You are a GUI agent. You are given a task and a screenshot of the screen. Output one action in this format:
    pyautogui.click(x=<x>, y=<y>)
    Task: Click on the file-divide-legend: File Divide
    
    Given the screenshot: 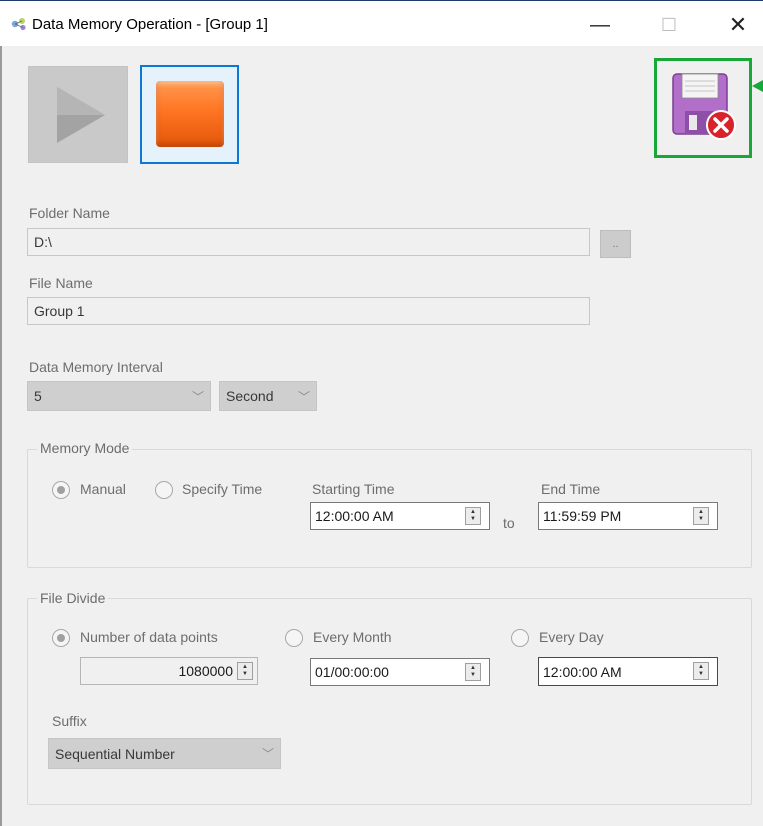 What is the action you would take?
    pyautogui.click(x=73, y=598)
    